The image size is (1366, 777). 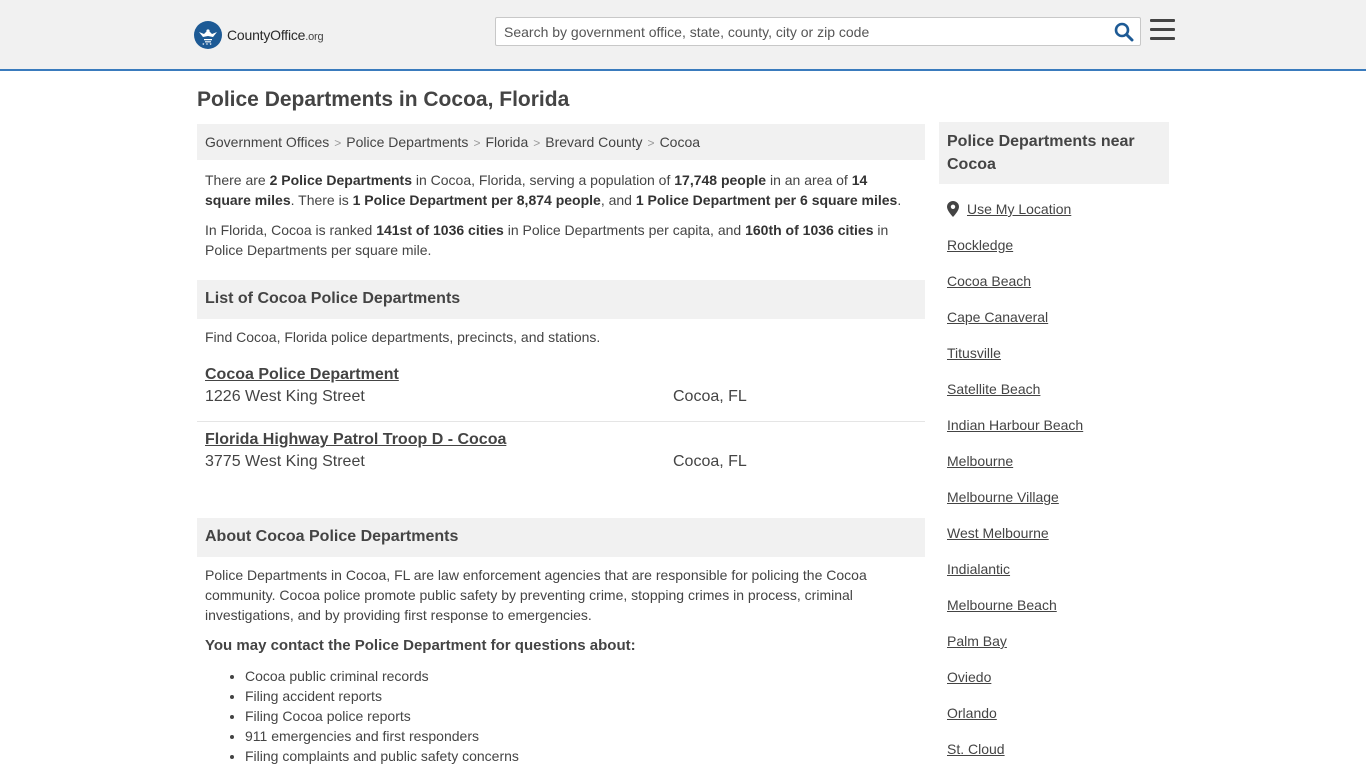 I want to click on department-name-link: Cocoa Police Department, so click(x=302, y=375).